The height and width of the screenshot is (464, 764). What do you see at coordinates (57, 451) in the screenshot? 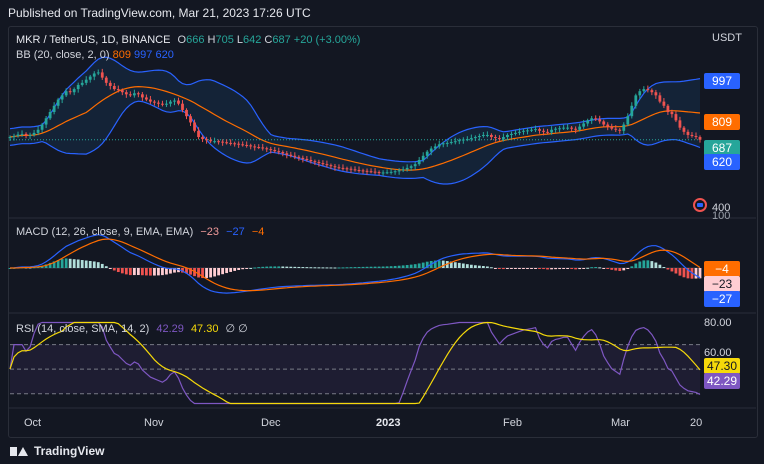
I see `tradingview-footer: TradingView` at bounding box center [57, 451].